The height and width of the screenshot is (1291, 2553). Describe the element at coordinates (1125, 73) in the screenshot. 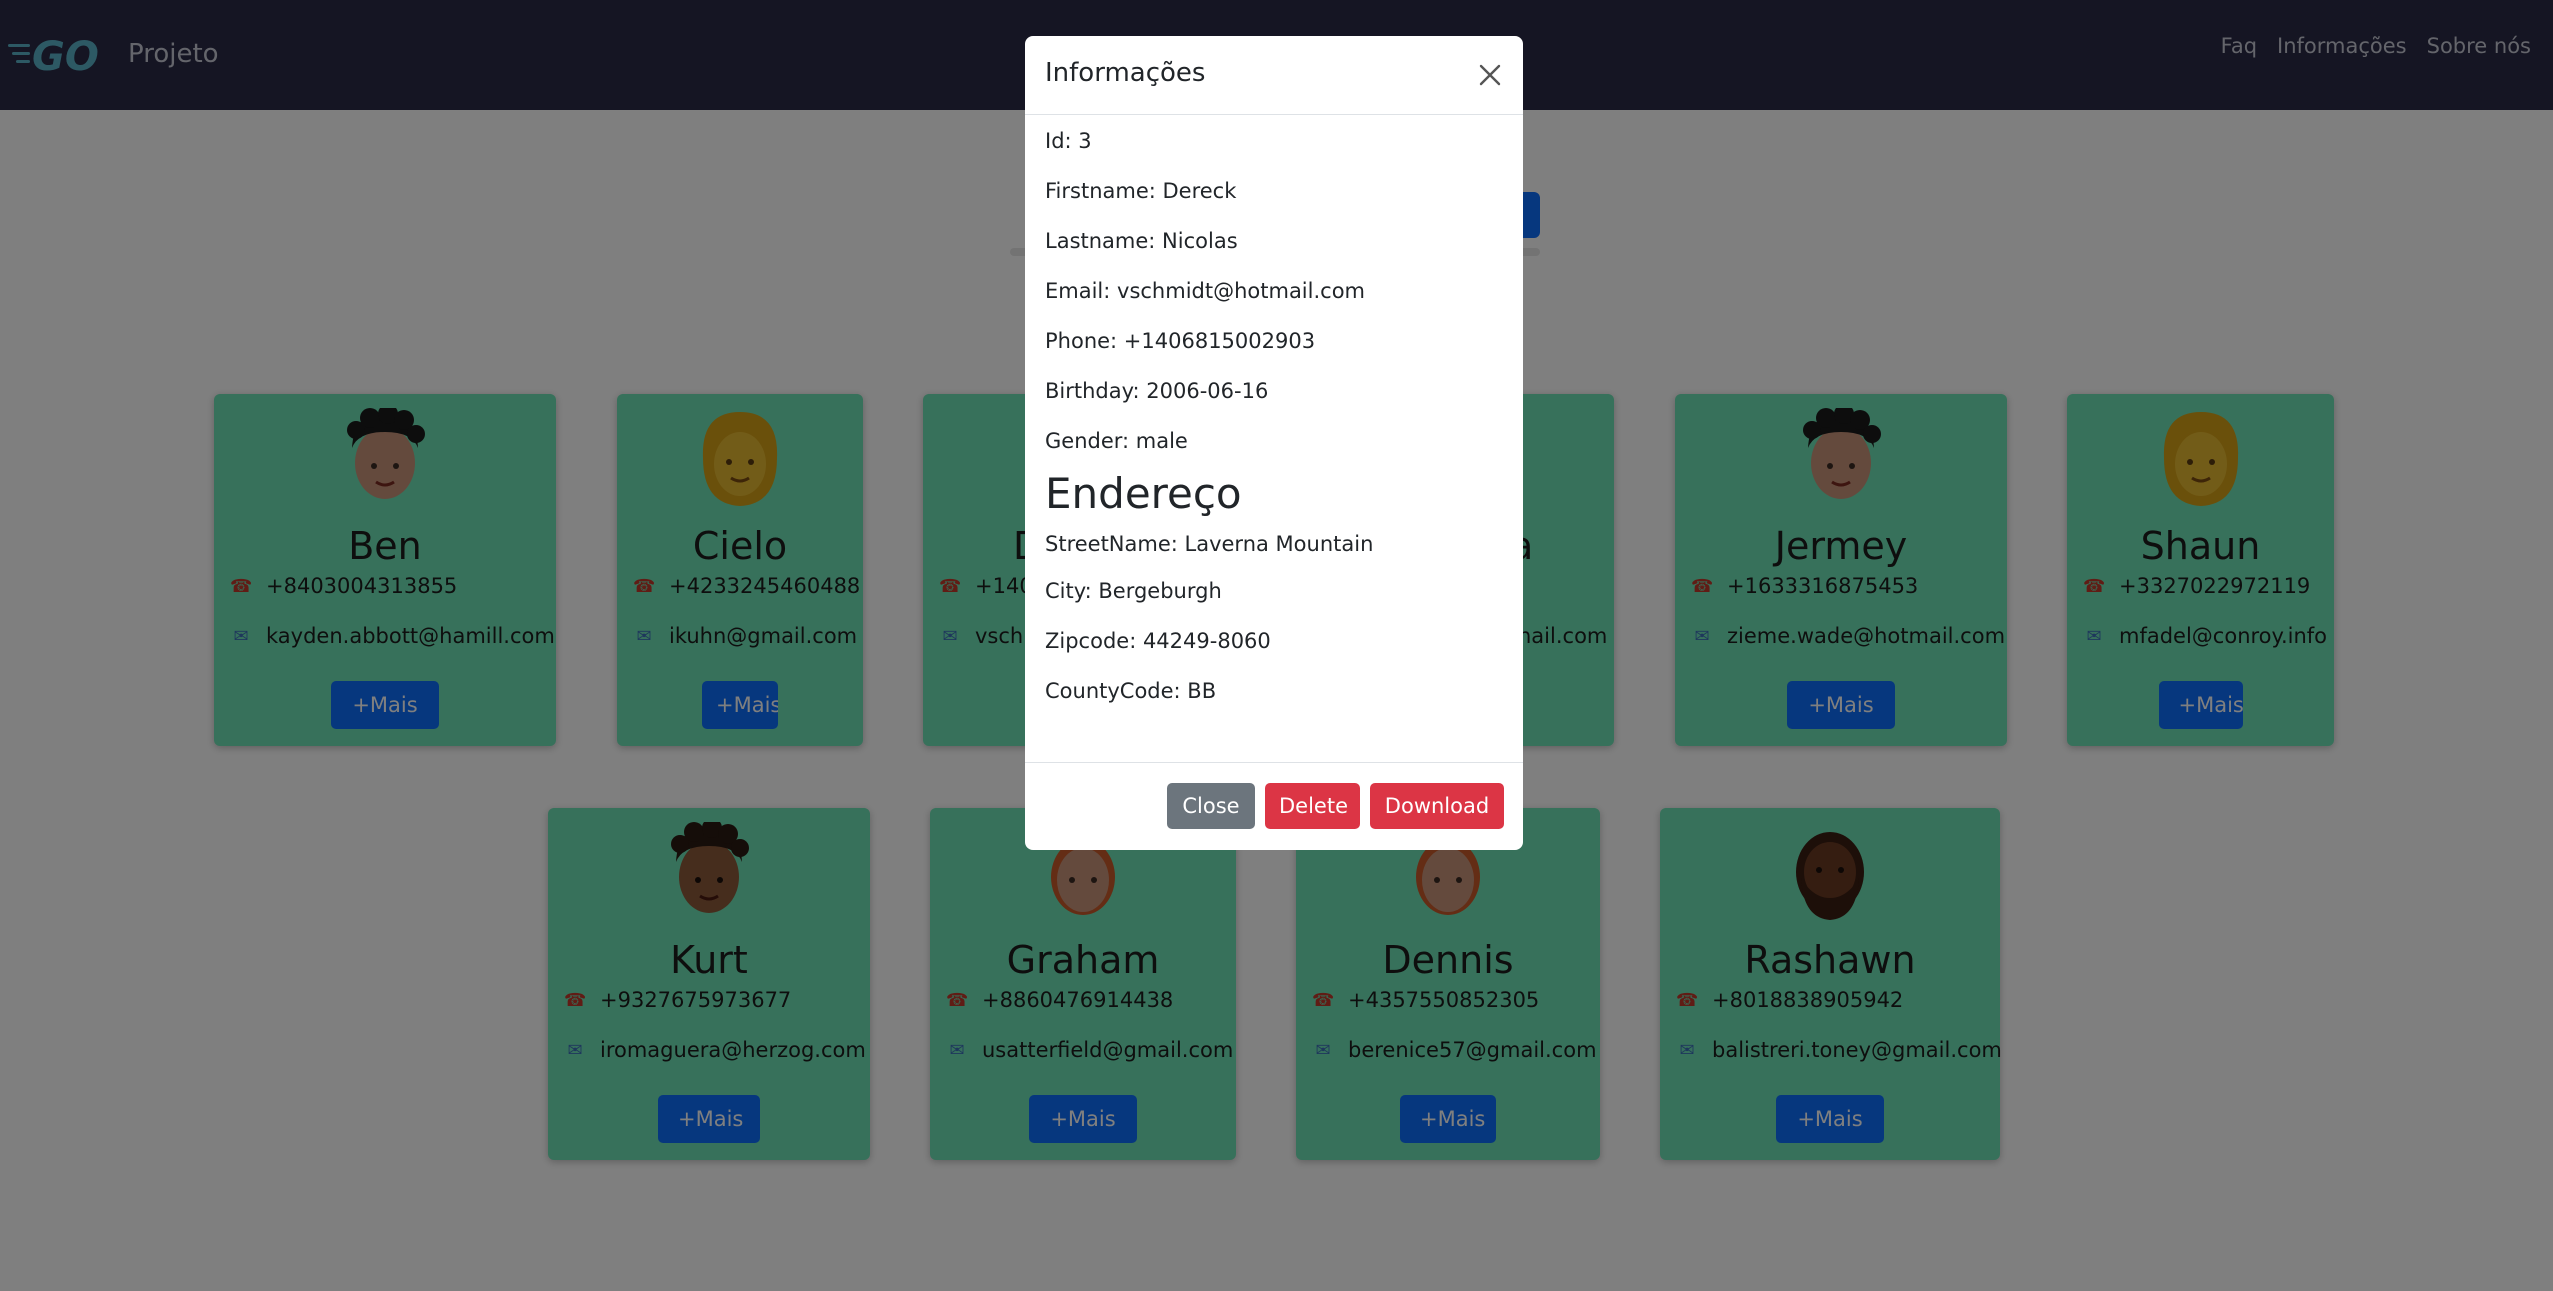

I see `modal-title: Informações` at that location.